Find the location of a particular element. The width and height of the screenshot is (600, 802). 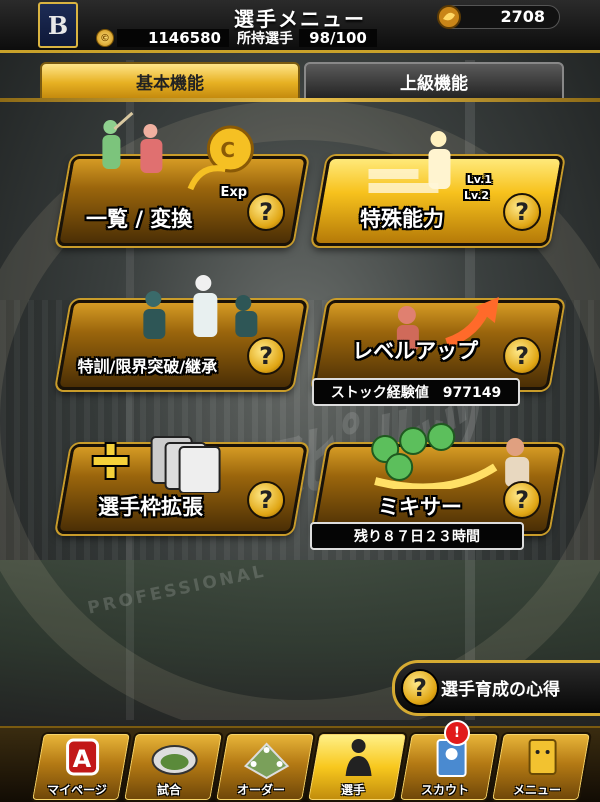

nav-menu-label: メニュー is located at coordinates (537, 790).